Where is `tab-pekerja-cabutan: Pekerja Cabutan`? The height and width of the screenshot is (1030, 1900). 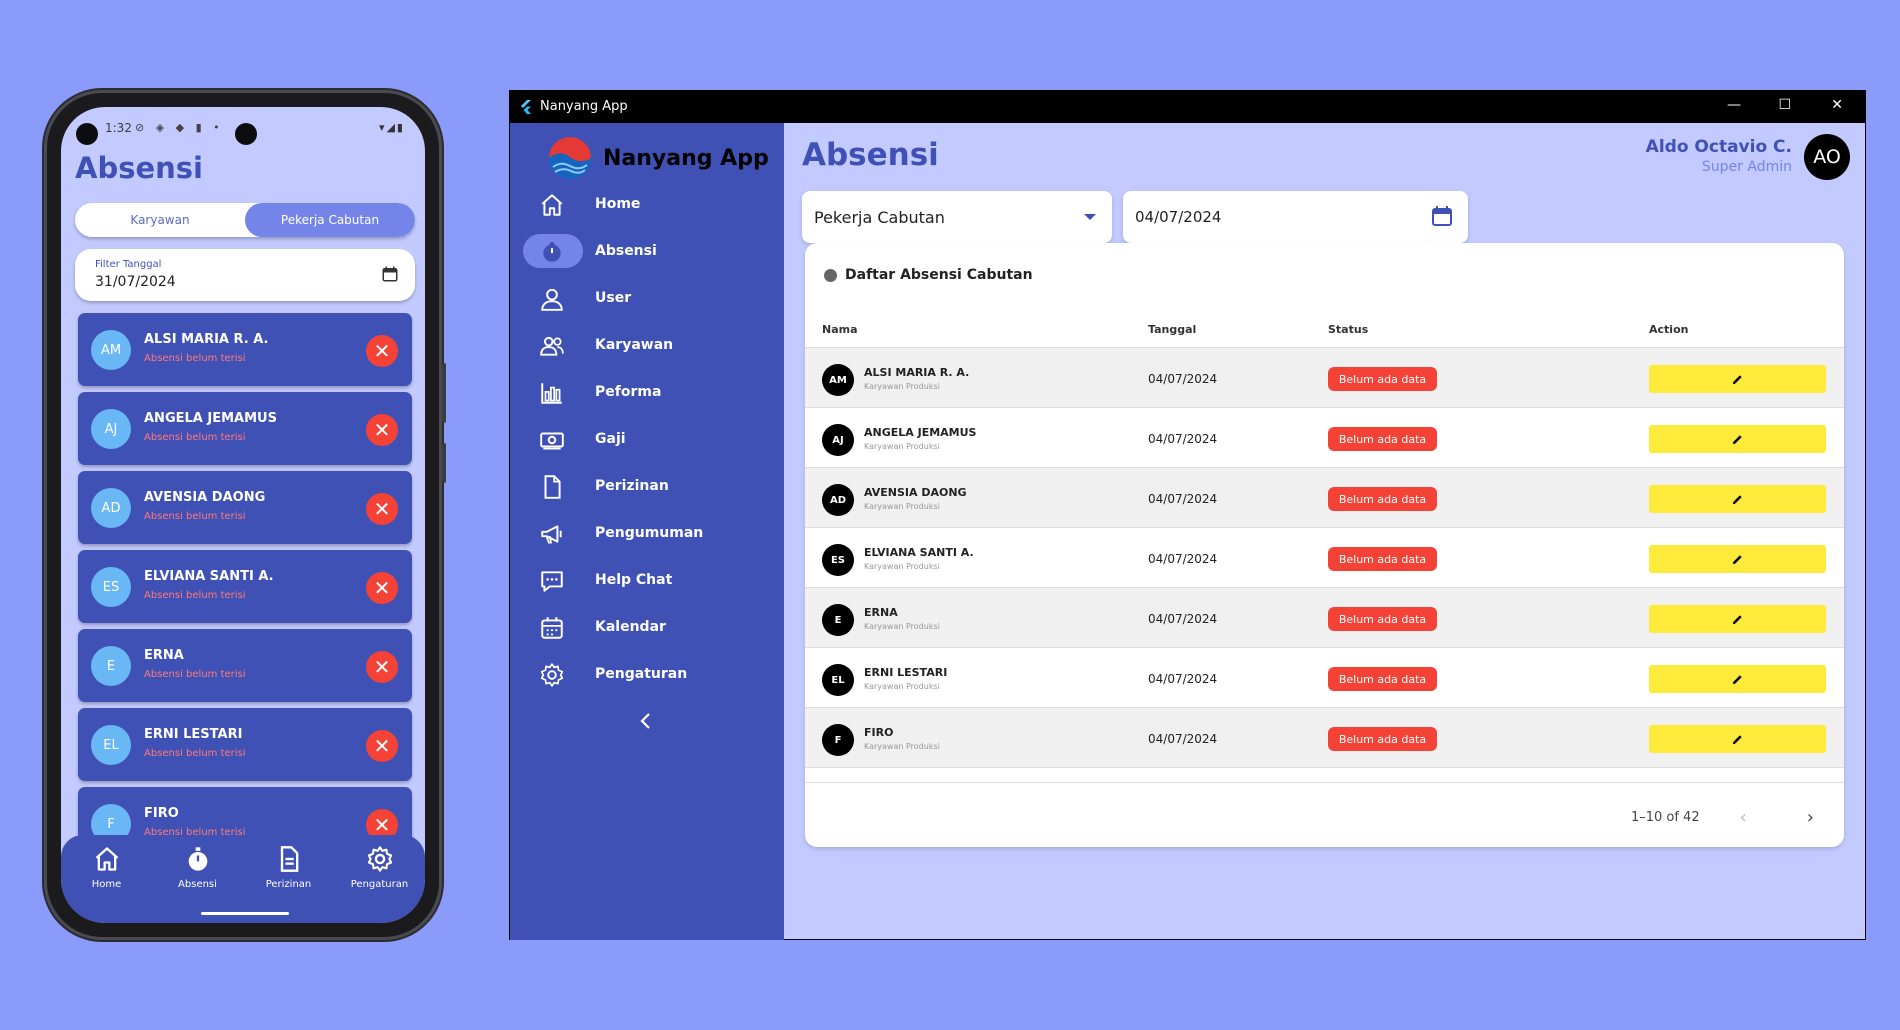 tab-pekerja-cabutan: Pekerja Cabutan is located at coordinates (330, 220).